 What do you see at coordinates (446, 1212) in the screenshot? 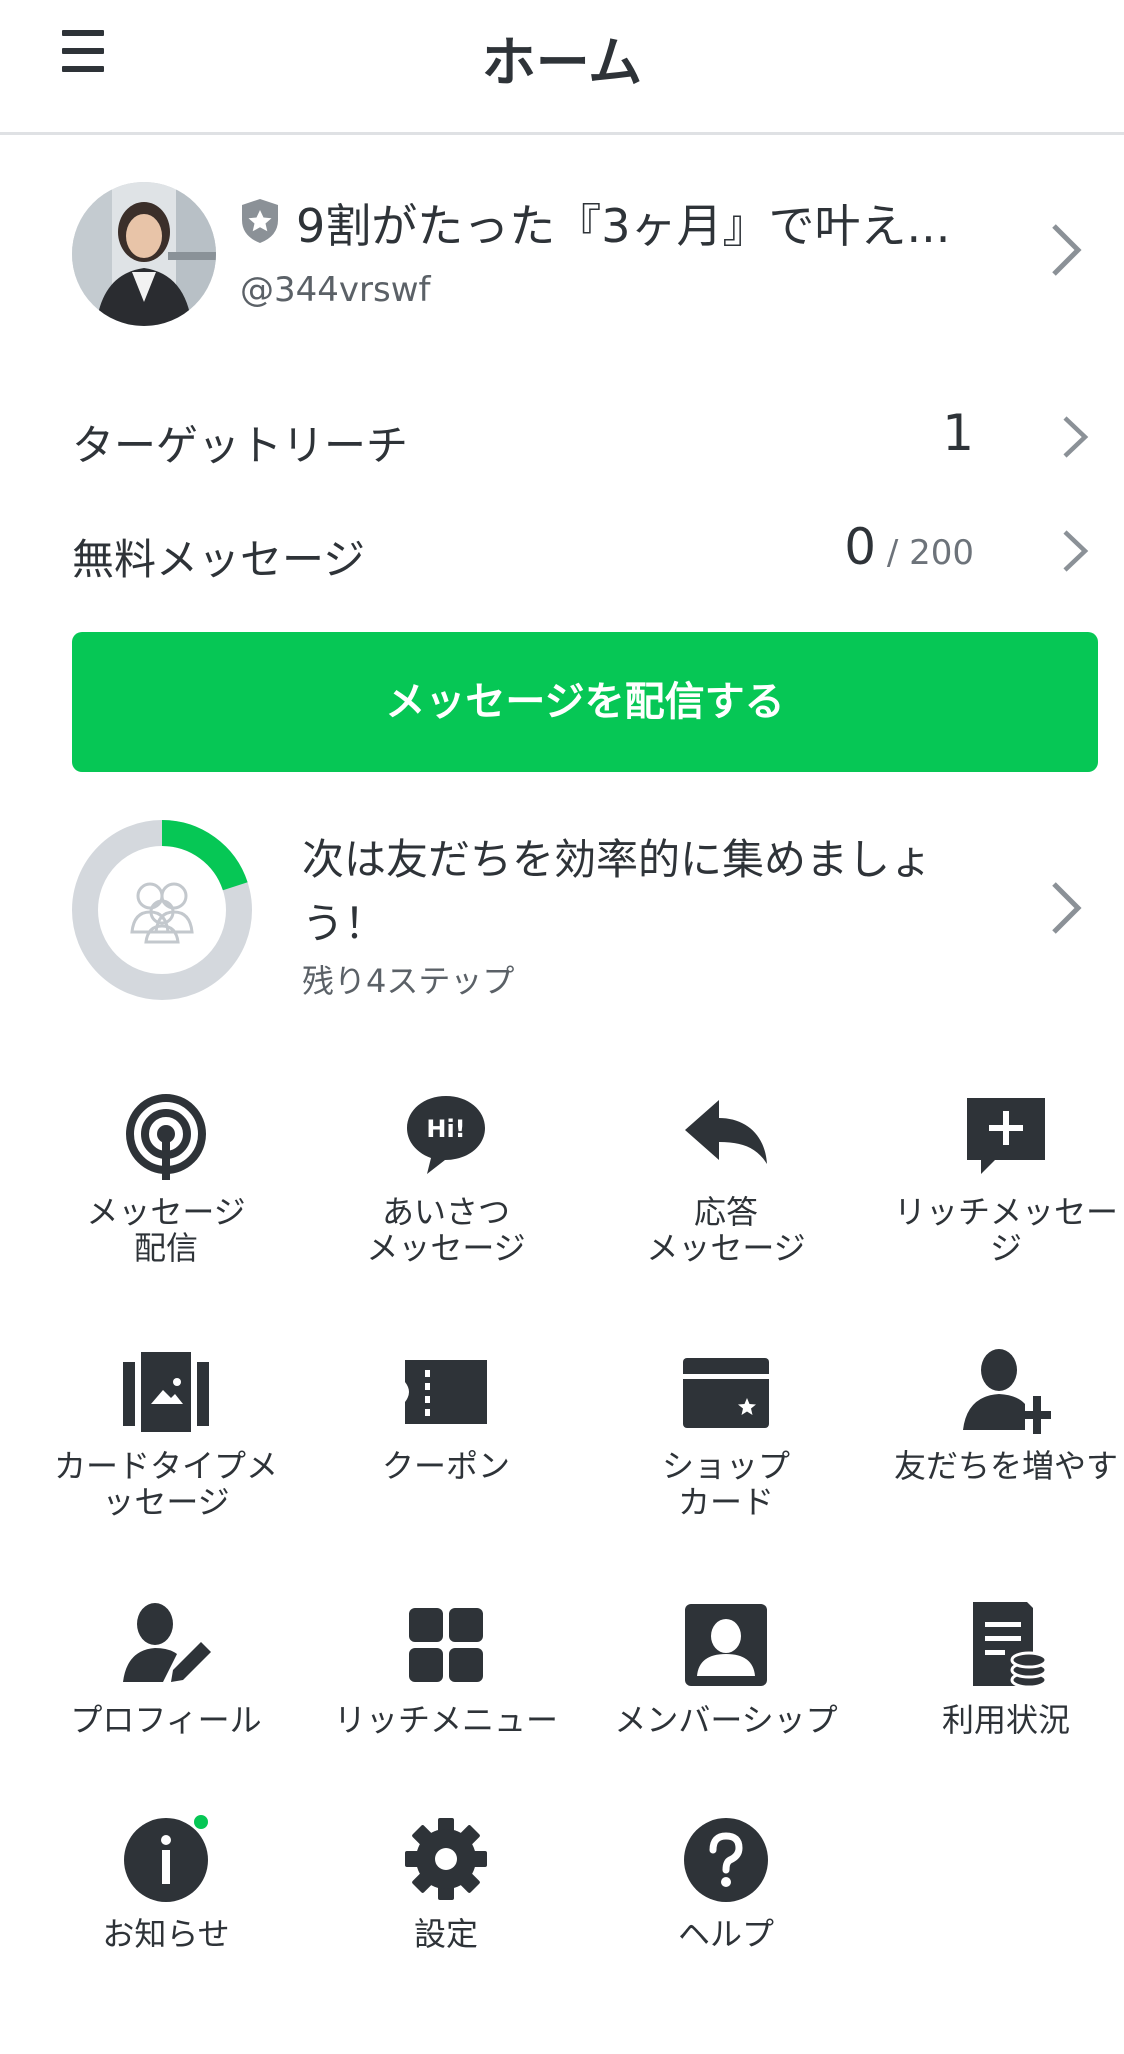
I see `menu-item-greeting: Hi! あいさつ メッセージ` at bounding box center [446, 1212].